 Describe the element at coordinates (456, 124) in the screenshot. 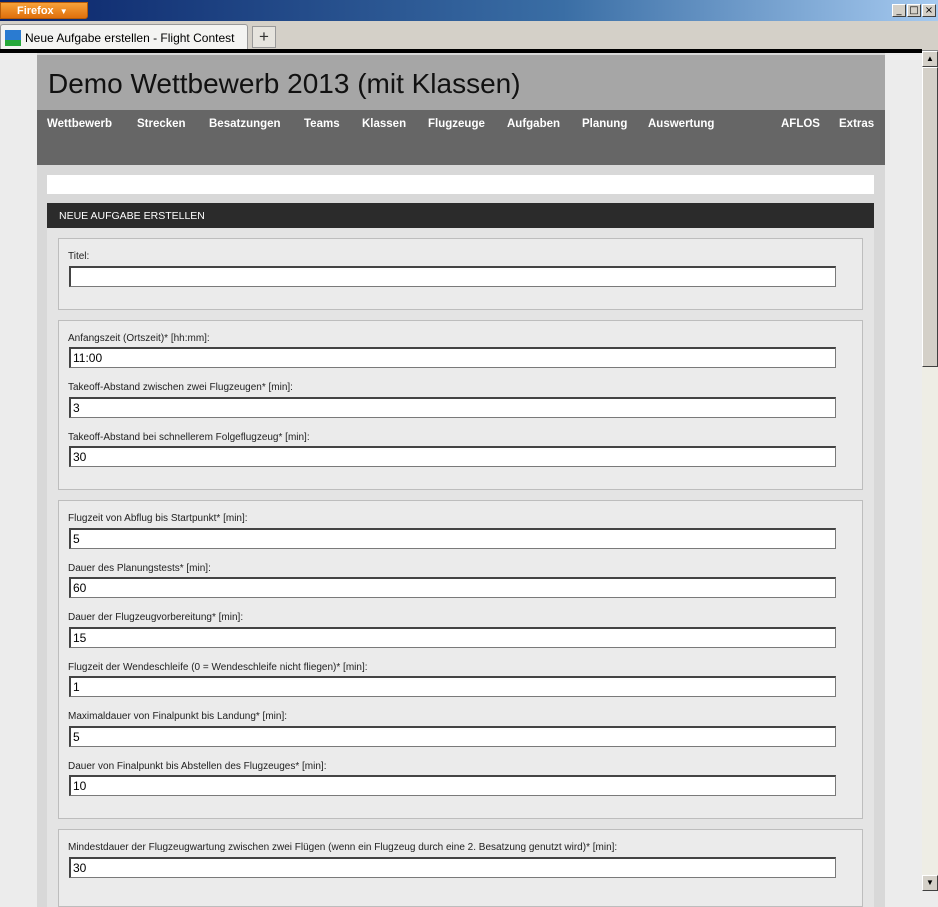

I see `nav-item-flugzeuge: Flugzeuge` at that location.